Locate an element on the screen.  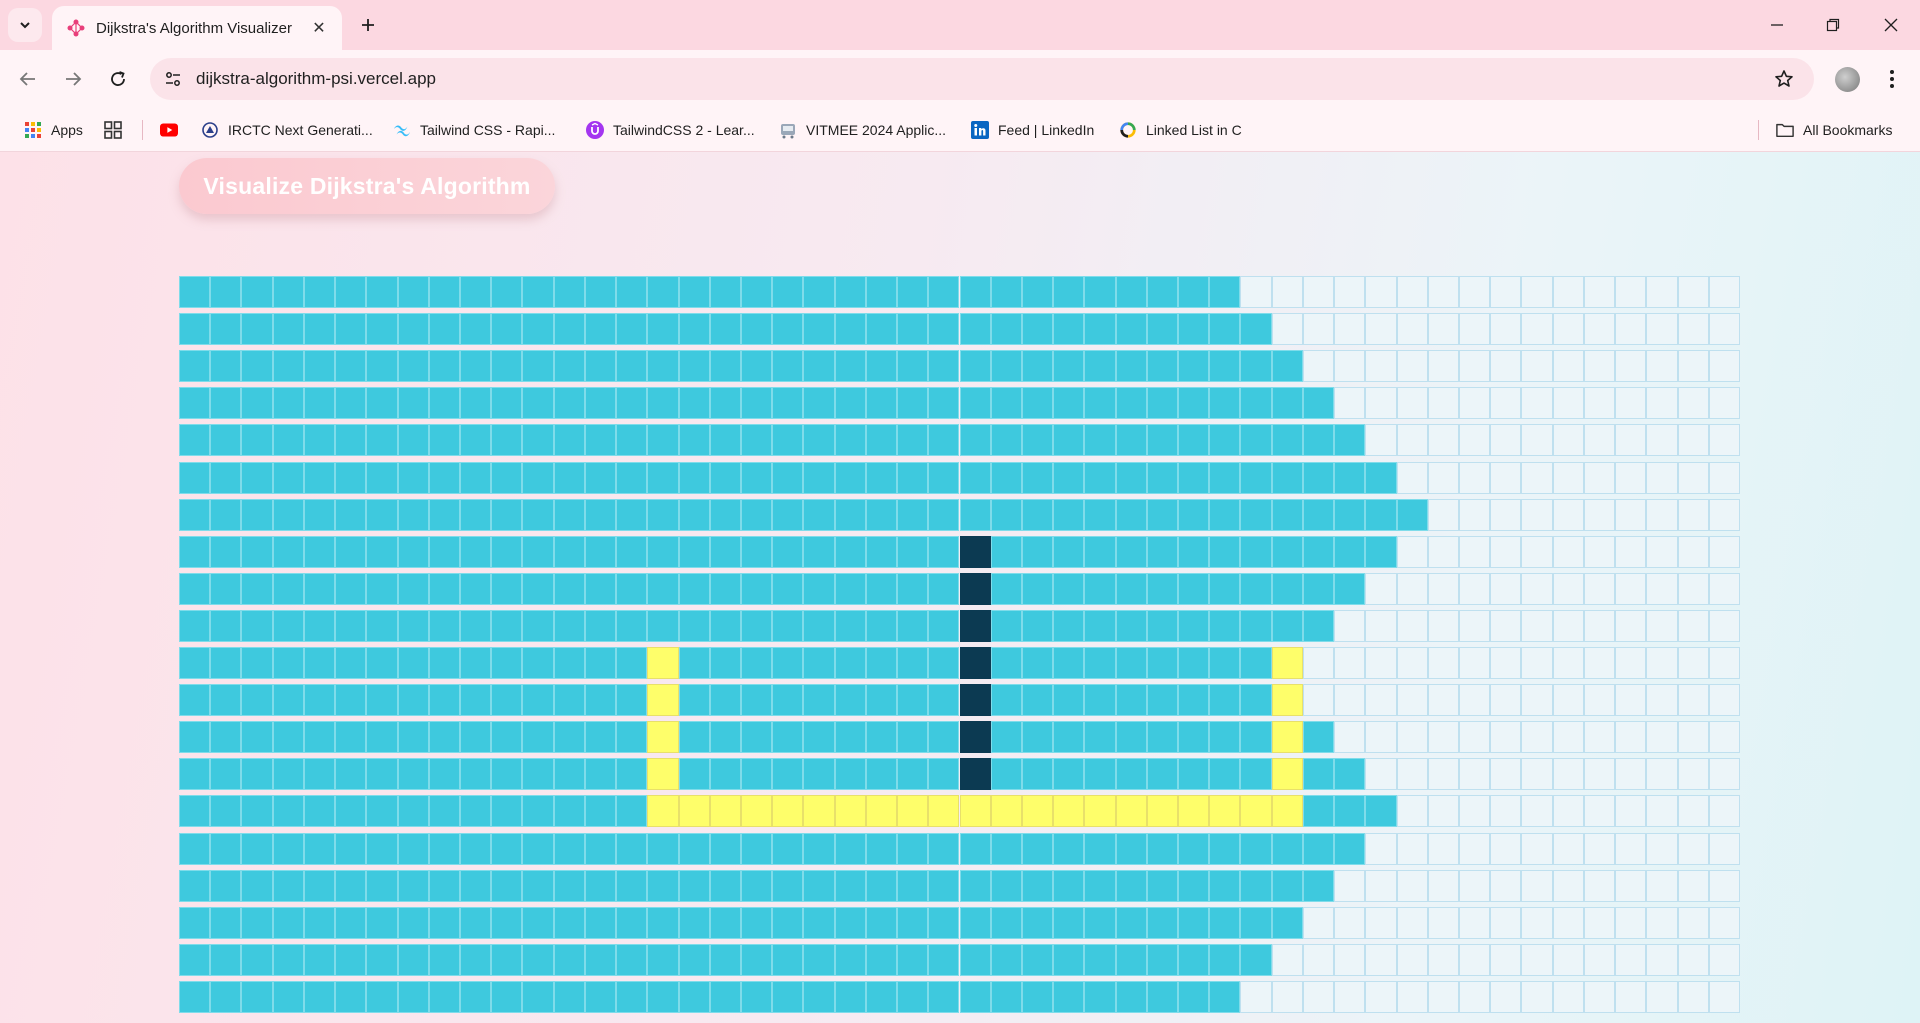
reload-button is located at coordinates (118, 79).